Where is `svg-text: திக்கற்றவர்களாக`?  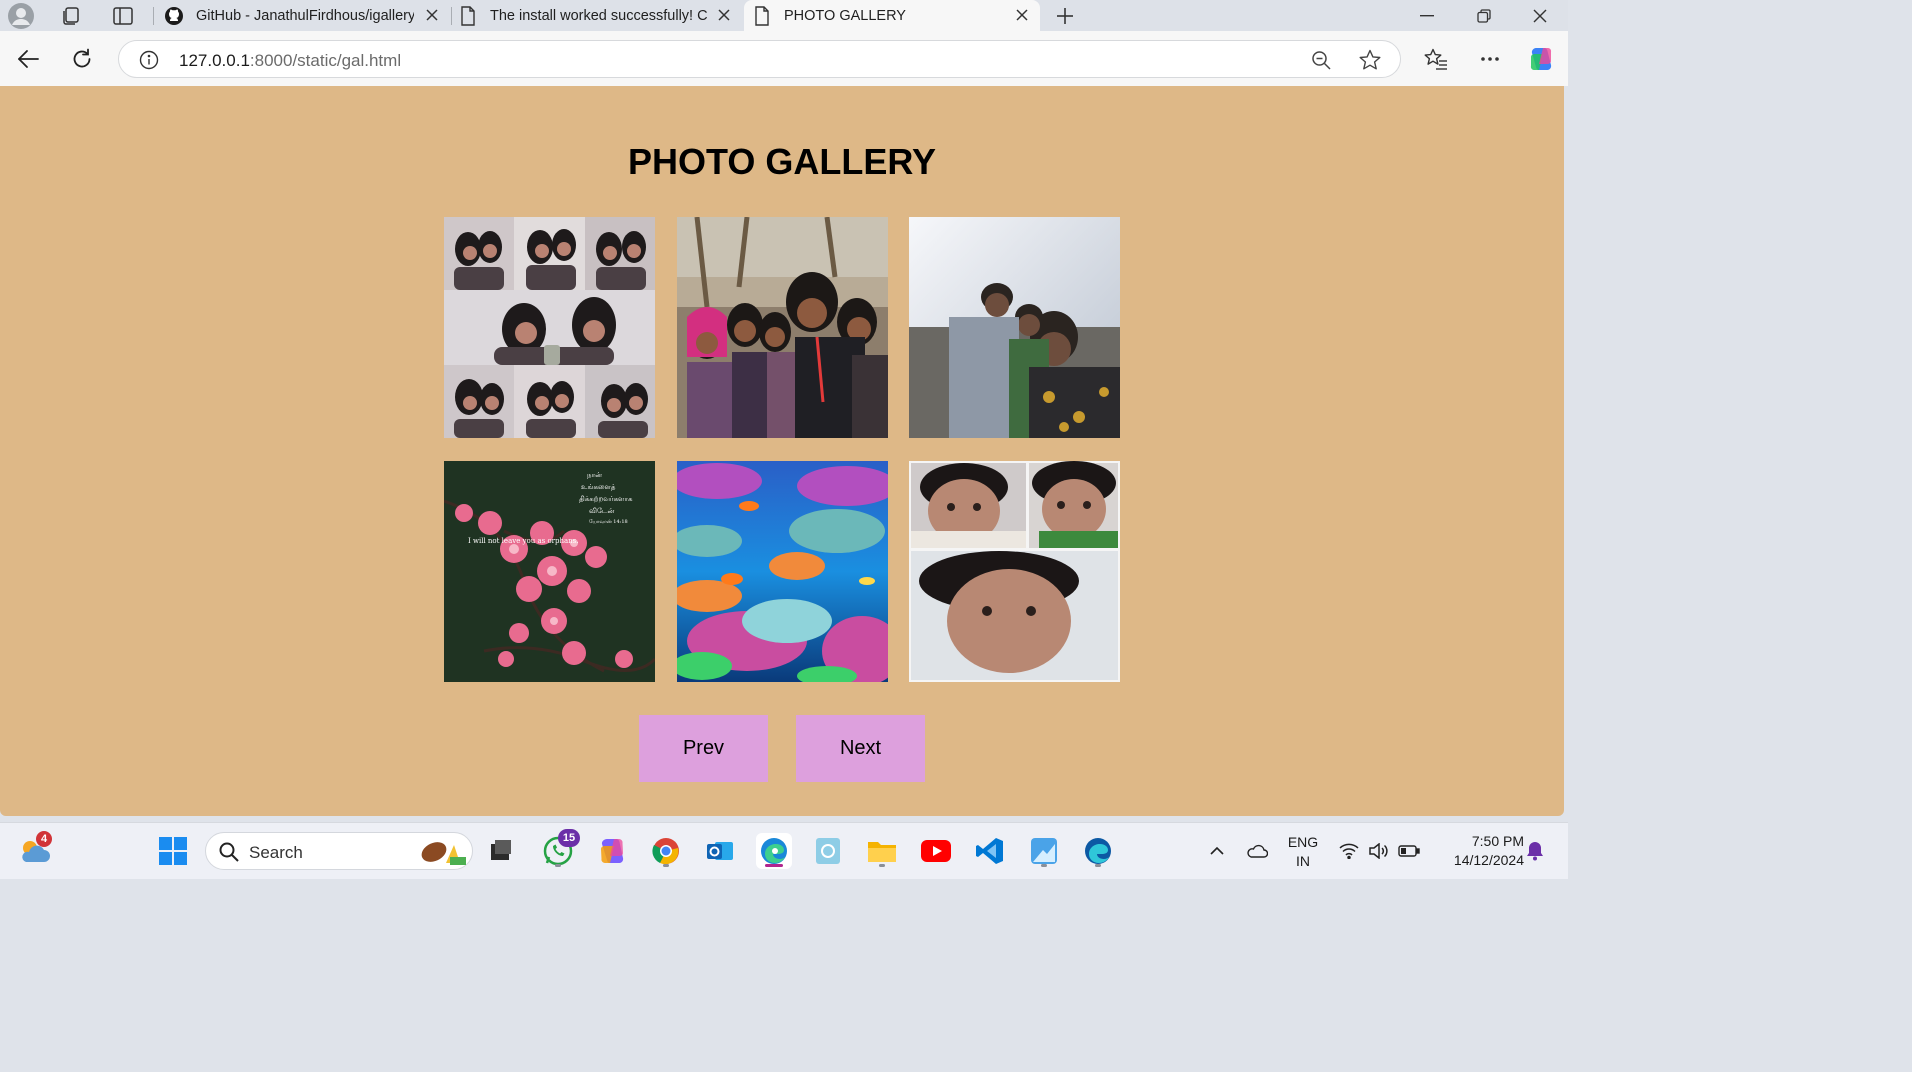
svg-text: திக்கற்றவர்களாக is located at coordinates (606, 499).